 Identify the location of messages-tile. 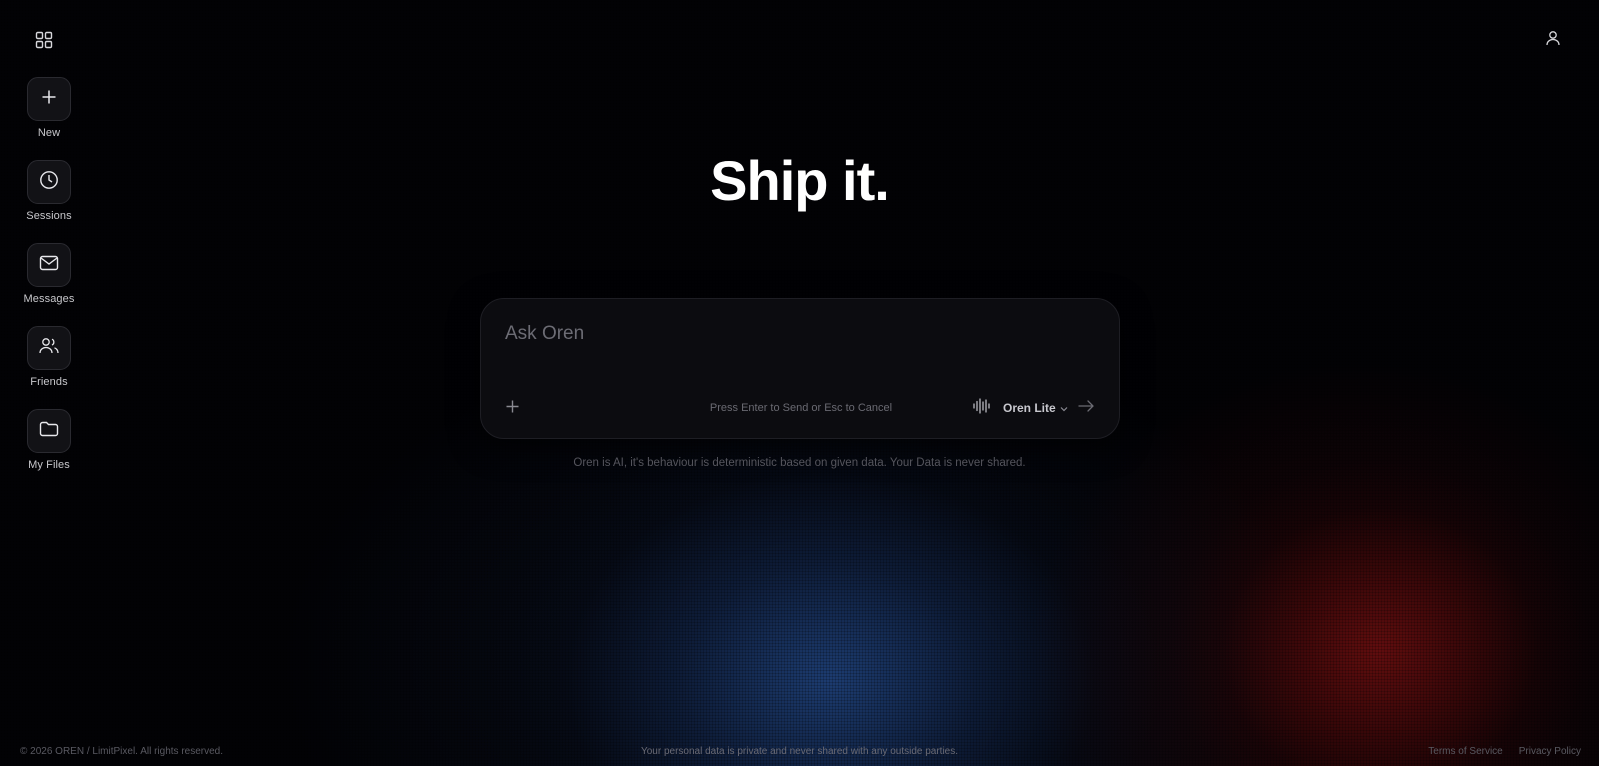
(49, 265).